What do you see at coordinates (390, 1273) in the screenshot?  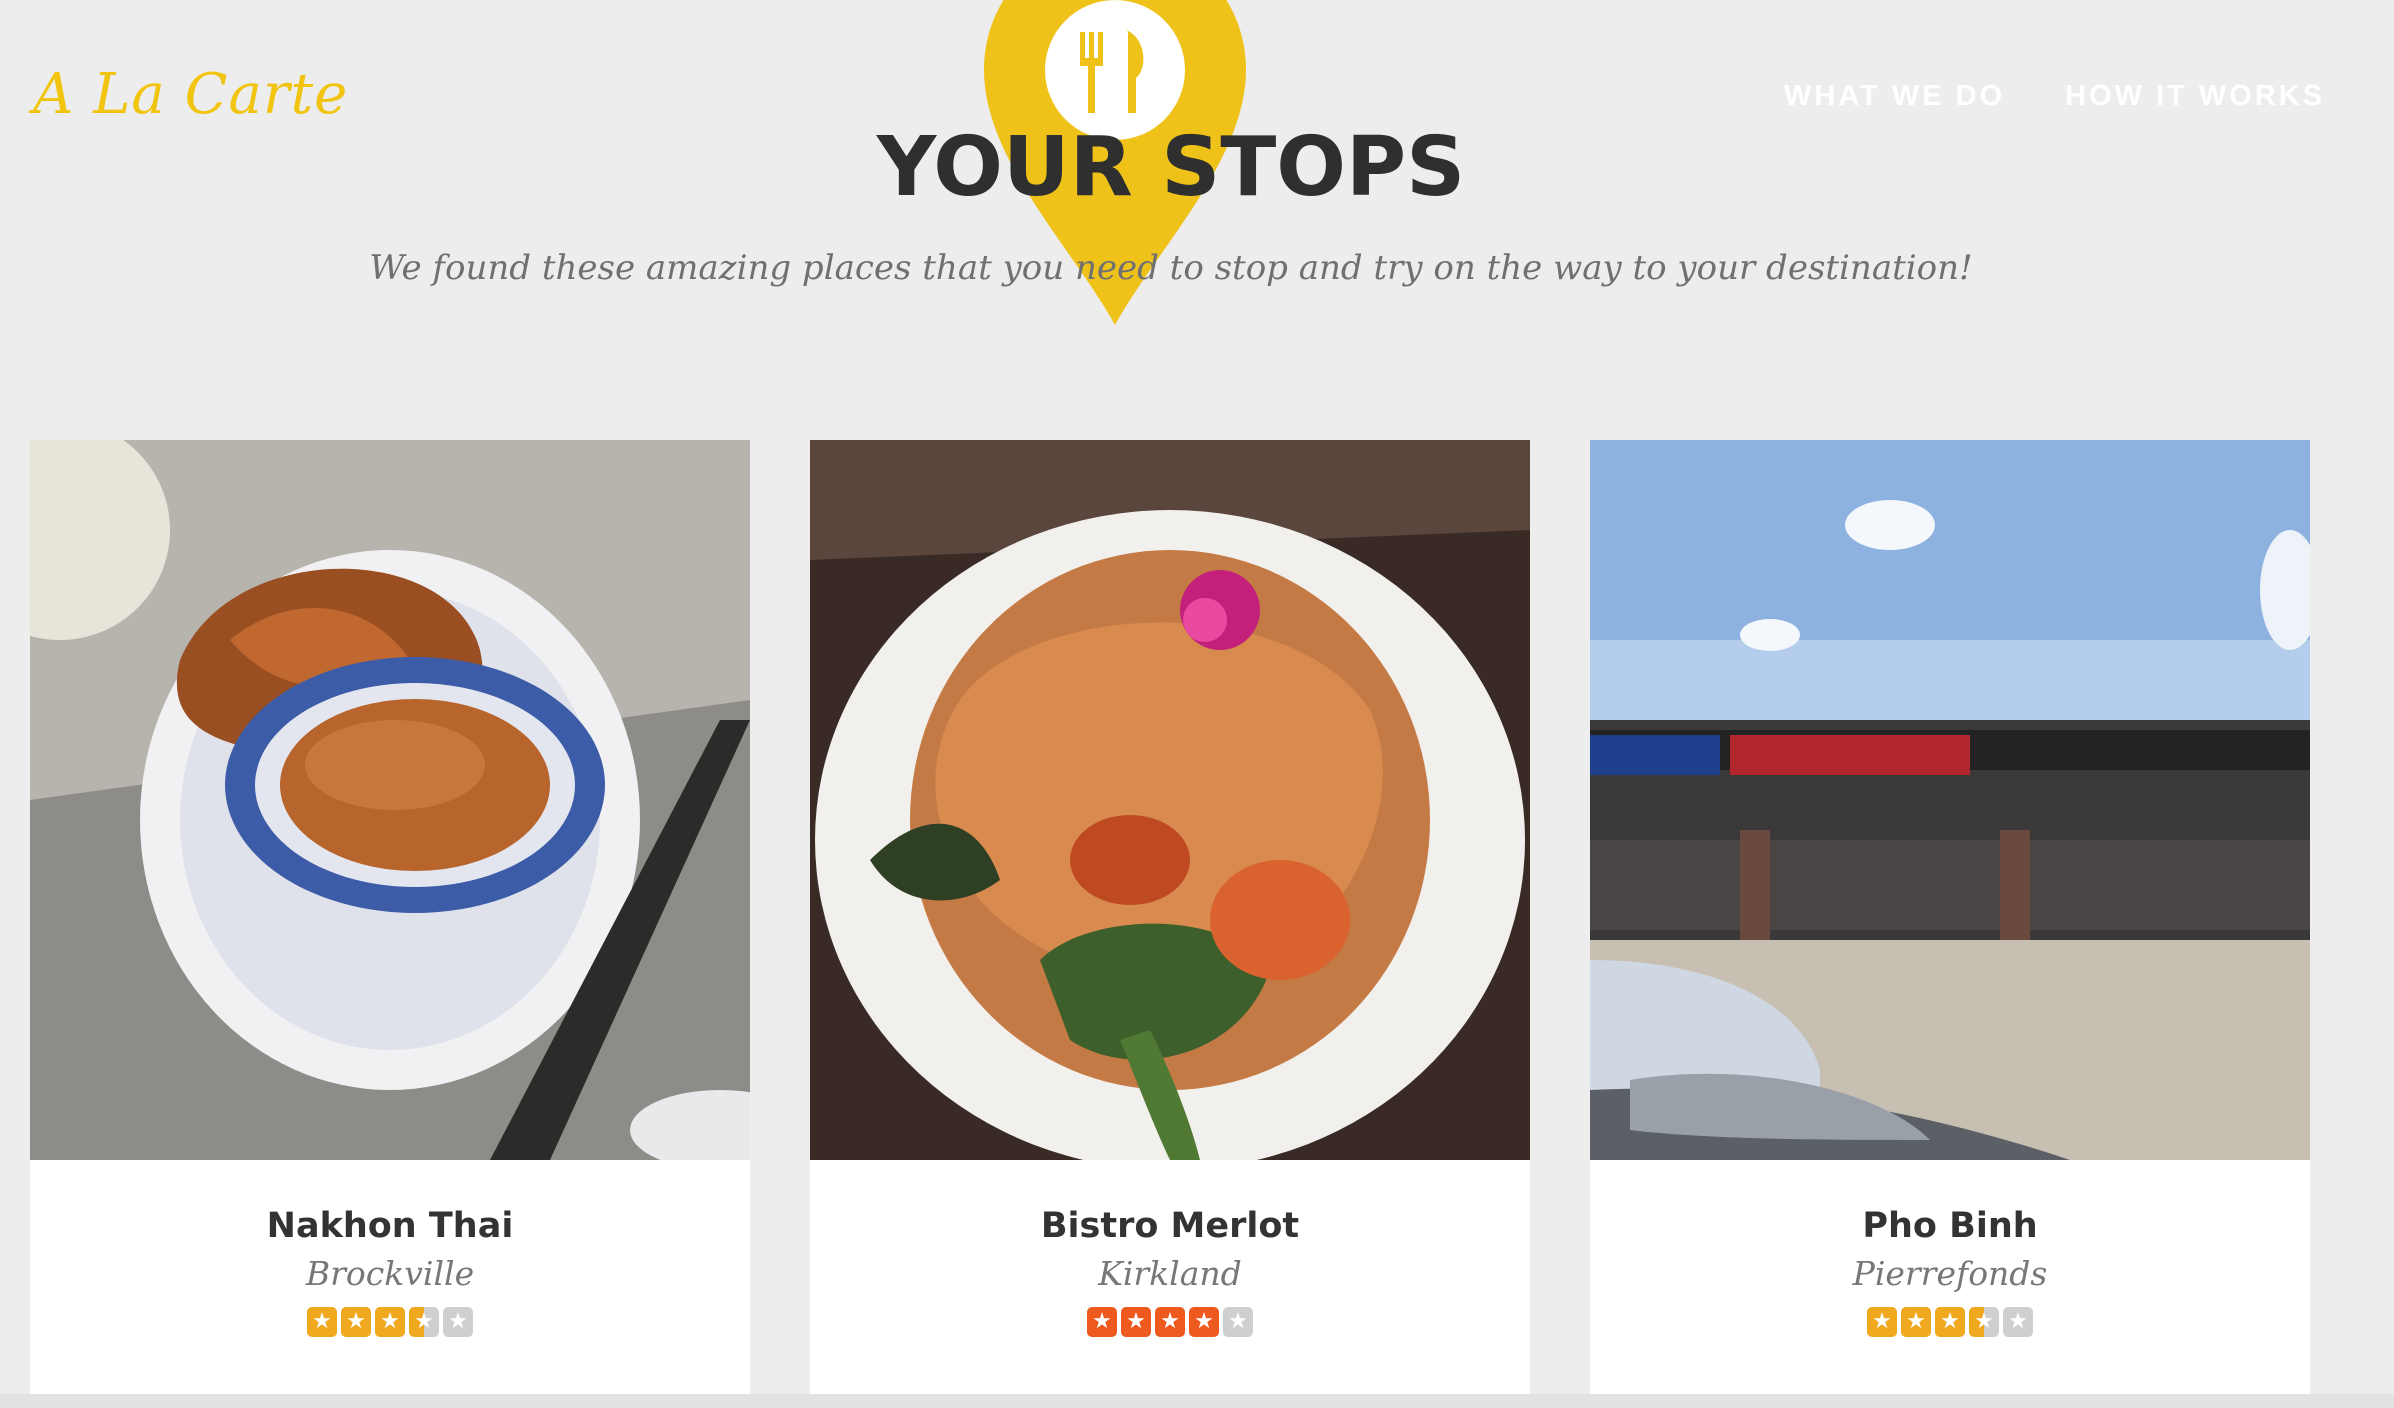 I see `restaurant-city: Brockville` at bounding box center [390, 1273].